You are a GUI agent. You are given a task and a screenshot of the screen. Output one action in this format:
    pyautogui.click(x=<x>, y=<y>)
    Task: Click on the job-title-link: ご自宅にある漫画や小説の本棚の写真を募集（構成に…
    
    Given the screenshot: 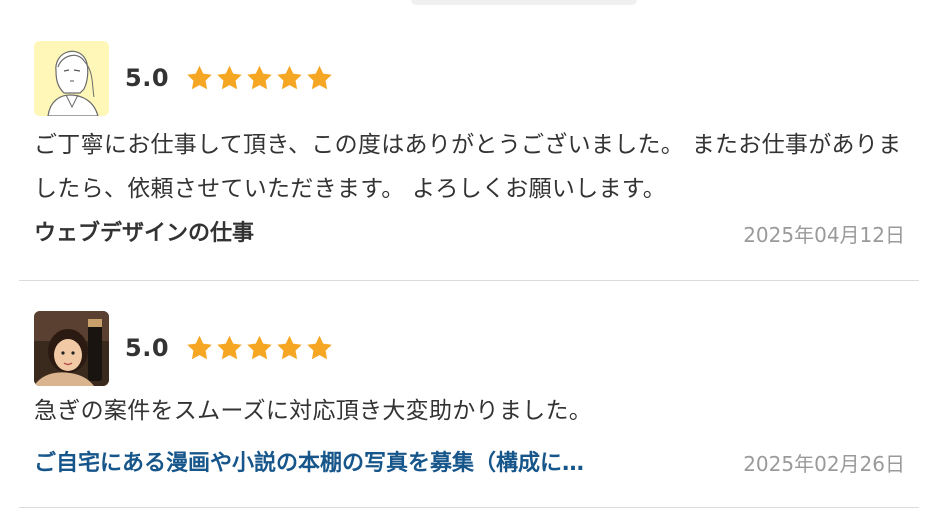 What is the action you would take?
    pyautogui.click(x=364, y=464)
    